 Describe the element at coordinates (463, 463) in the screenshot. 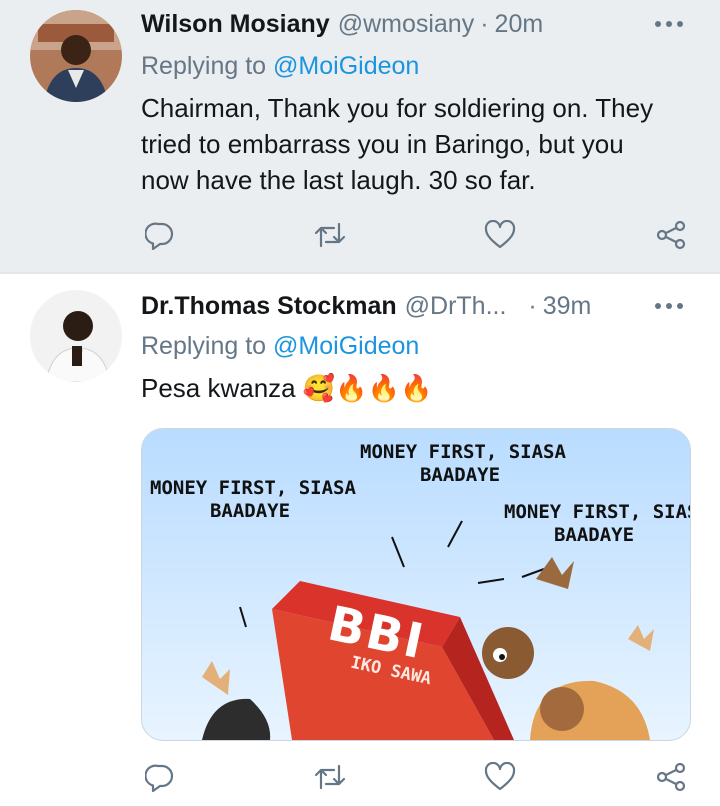

I see `caption-top: MONEY FIRST, SIASA BAADAYE` at that location.